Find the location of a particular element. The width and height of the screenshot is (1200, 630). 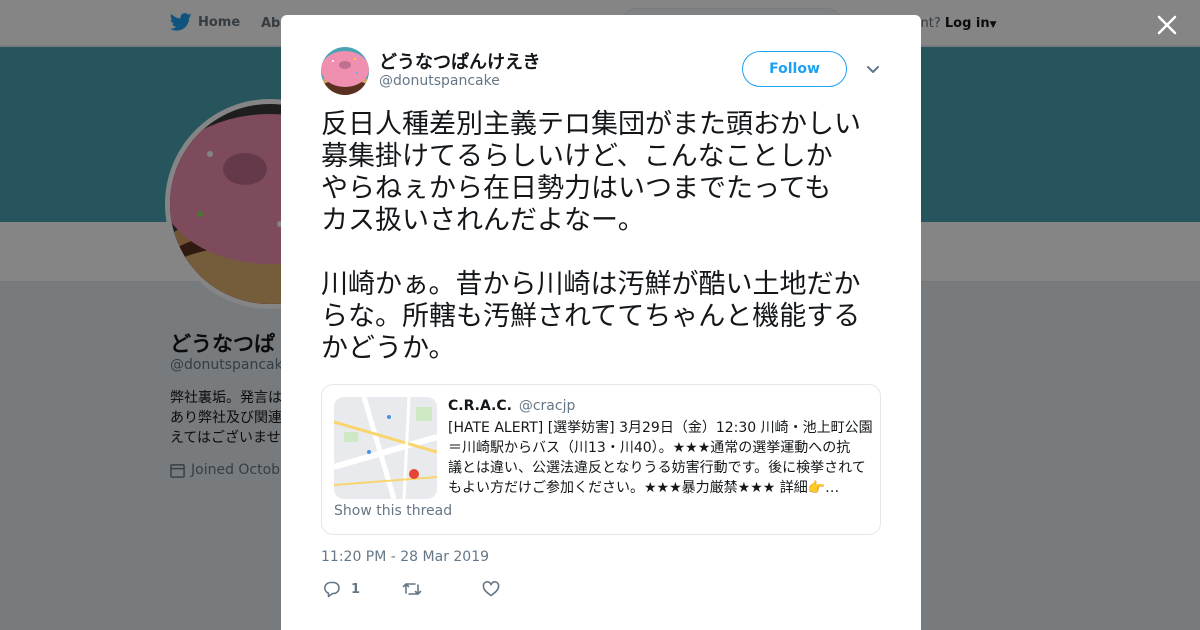

map-image is located at coordinates (385, 448).